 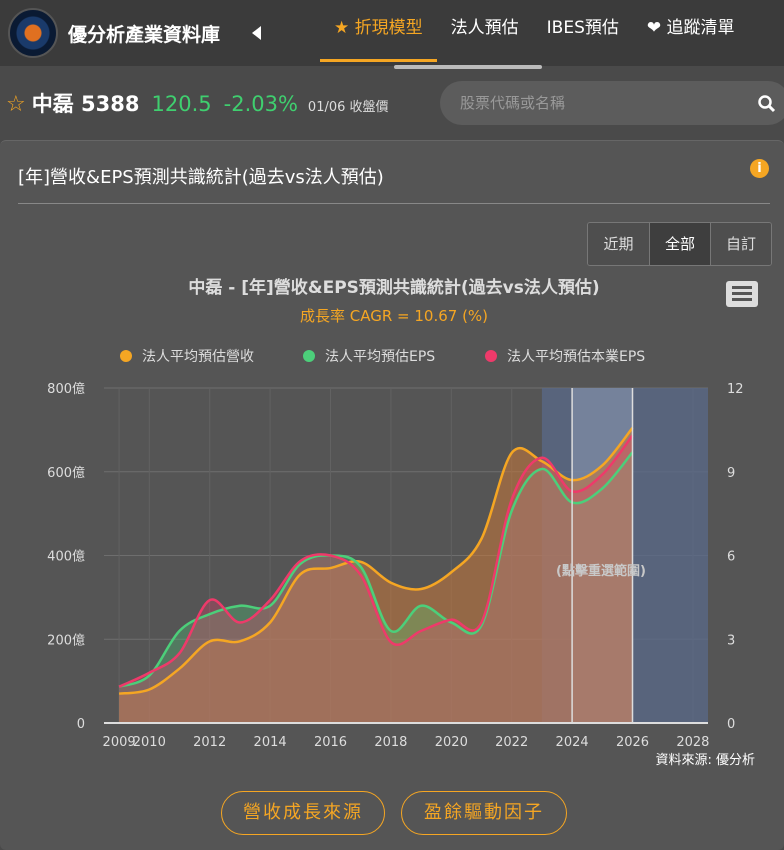 I want to click on stock-header: ☆ 中磊 5388 120.5 -2.03% 01/06 收盤價, so click(x=197, y=103).